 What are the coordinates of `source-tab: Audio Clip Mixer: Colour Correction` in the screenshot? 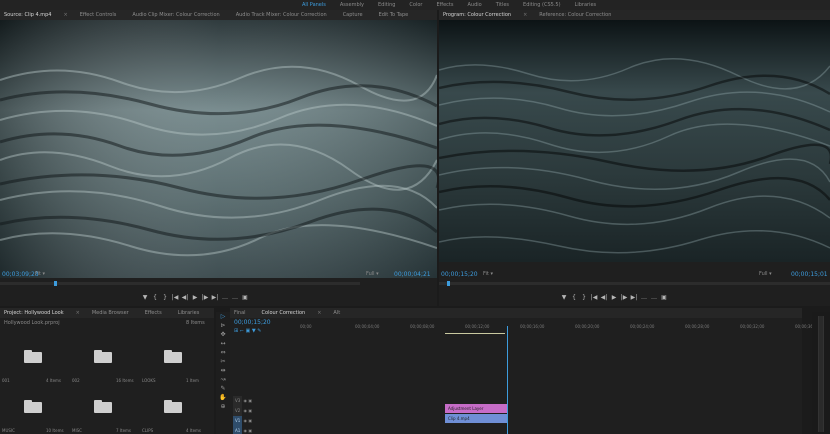 It's located at (175, 15).